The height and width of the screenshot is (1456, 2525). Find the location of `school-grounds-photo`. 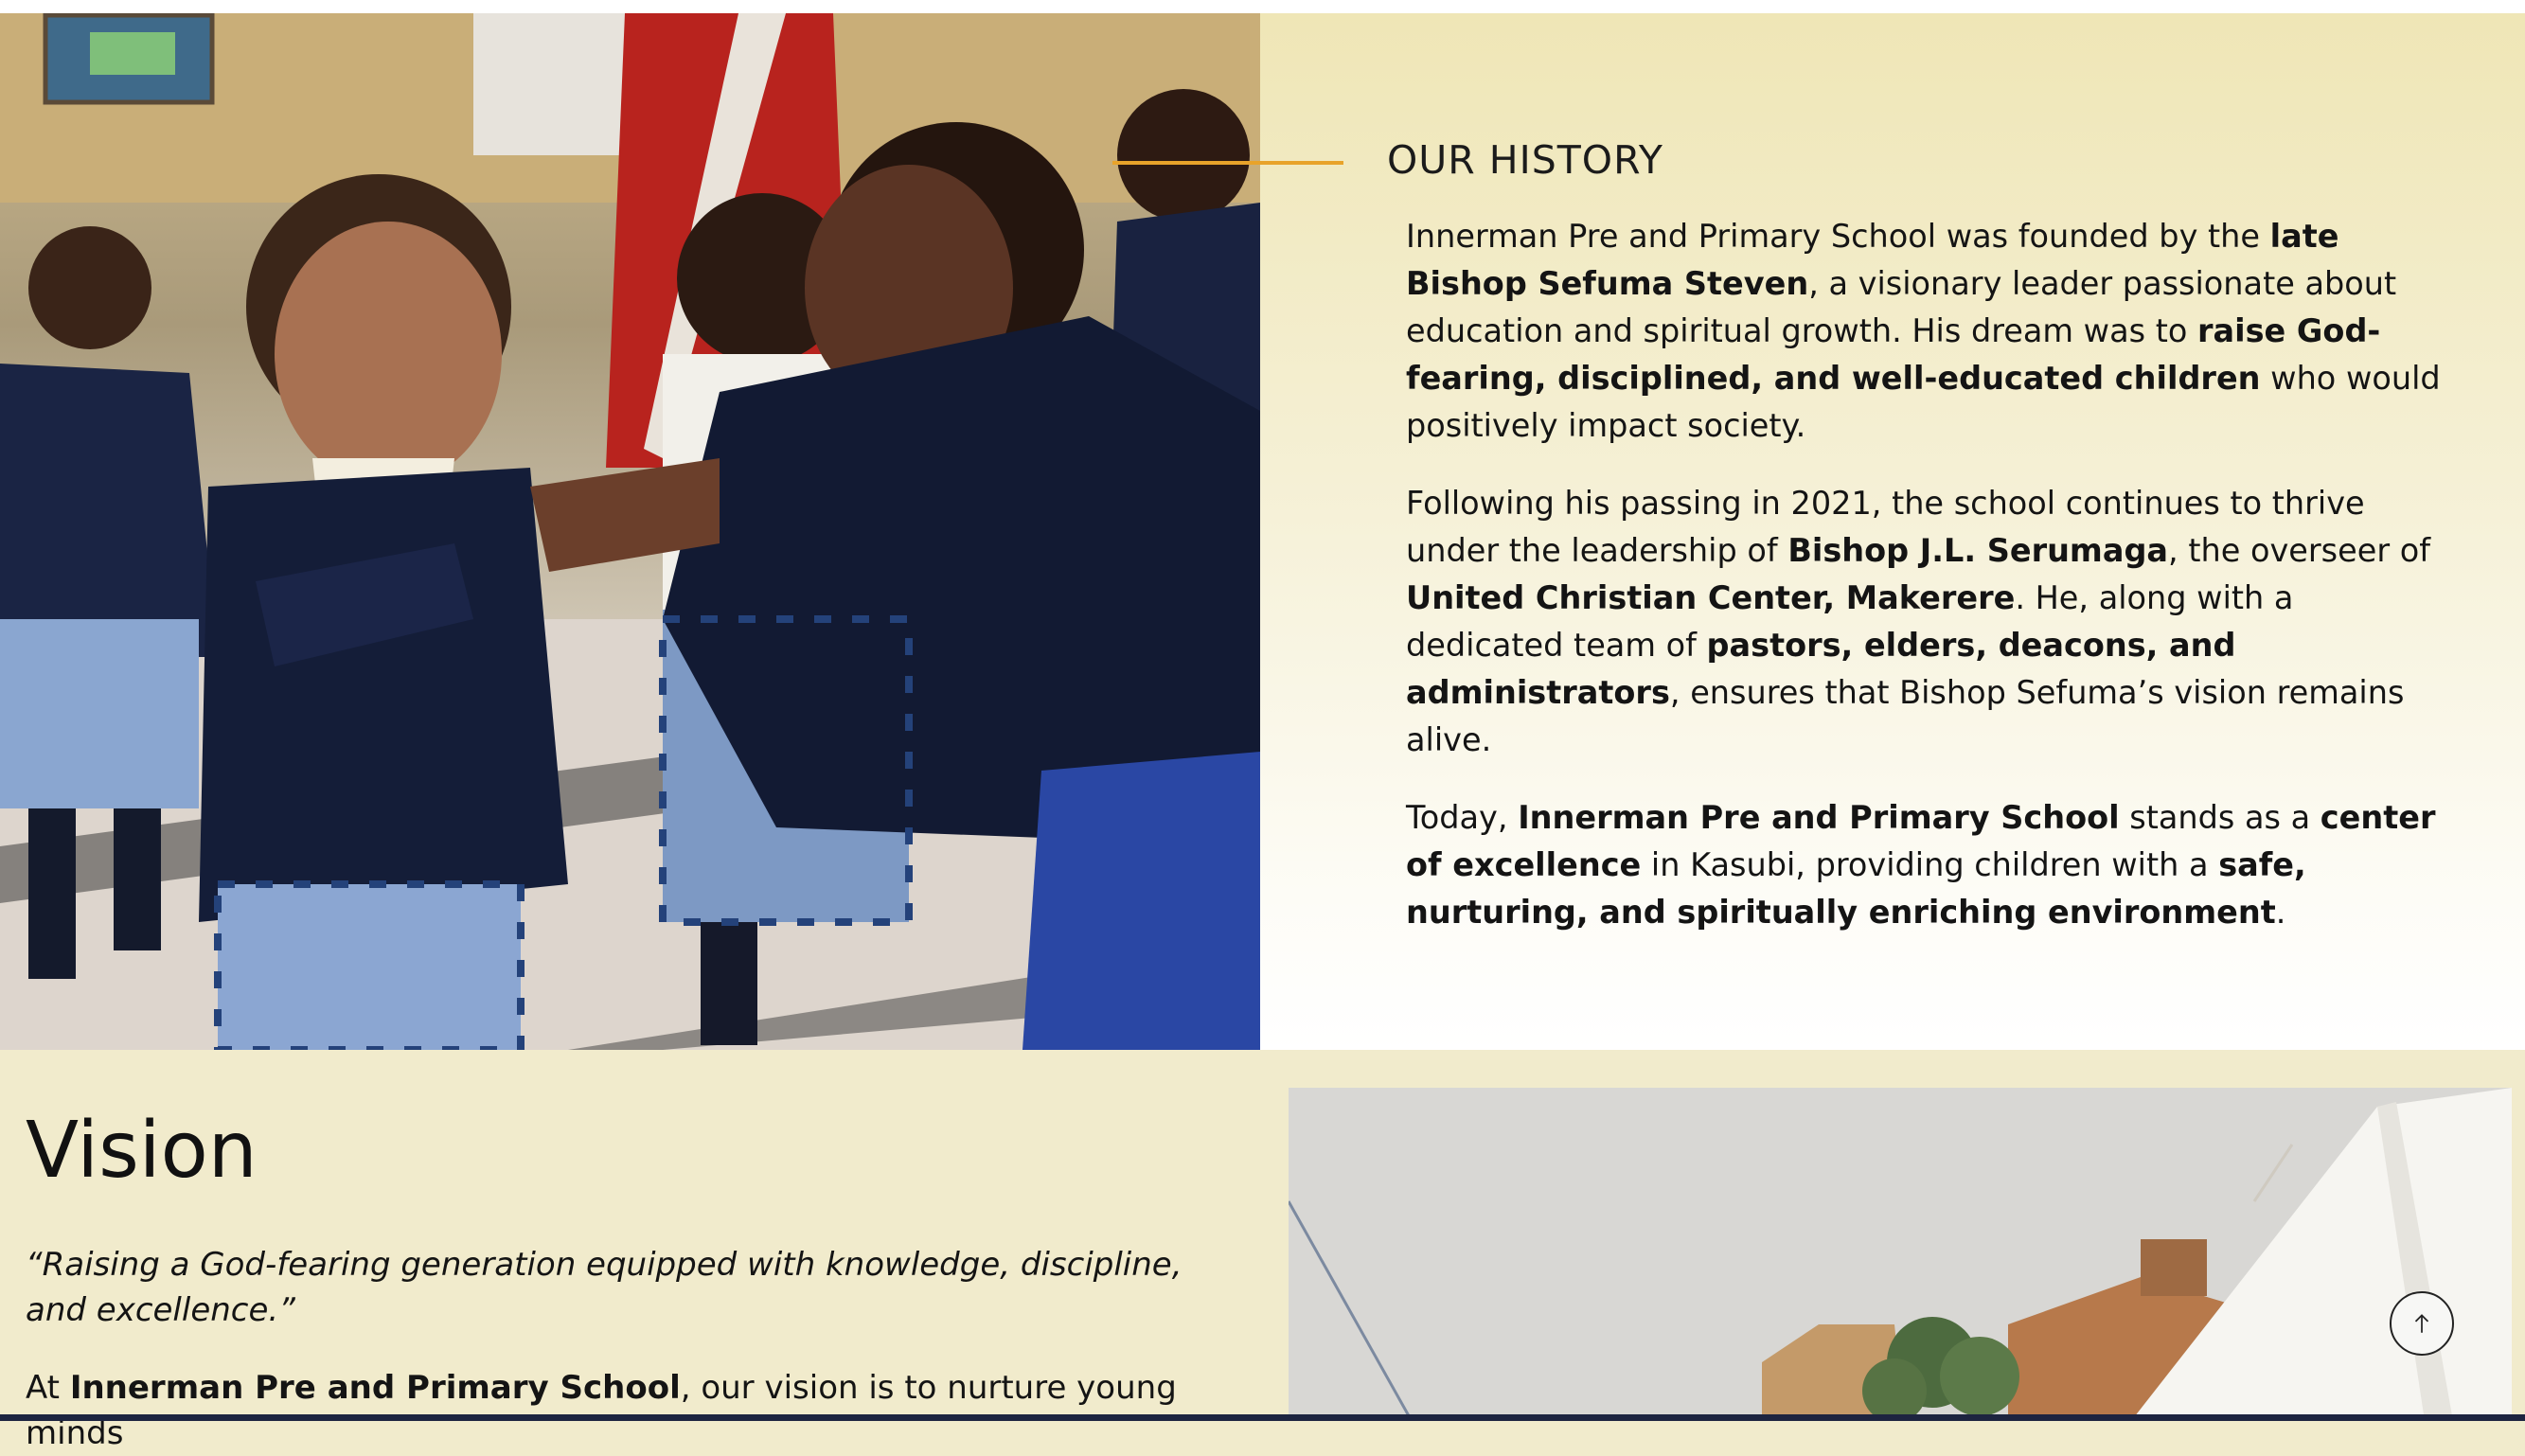

school-grounds-photo is located at coordinates (1900, 1254).